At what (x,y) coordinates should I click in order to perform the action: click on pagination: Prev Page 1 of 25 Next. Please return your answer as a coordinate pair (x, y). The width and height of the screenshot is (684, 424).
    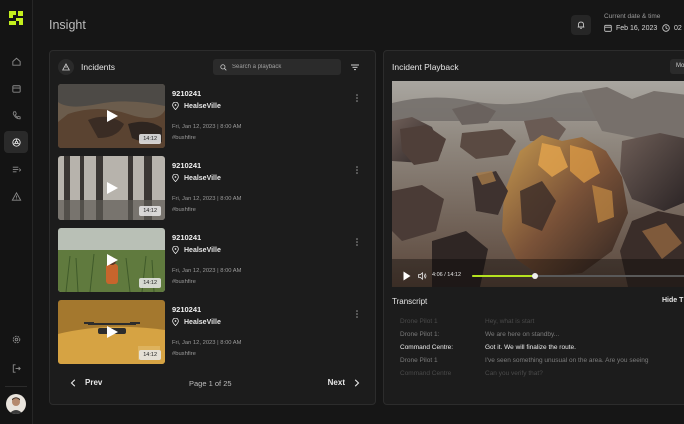
    Looking at the image, I should click on (215, 384).